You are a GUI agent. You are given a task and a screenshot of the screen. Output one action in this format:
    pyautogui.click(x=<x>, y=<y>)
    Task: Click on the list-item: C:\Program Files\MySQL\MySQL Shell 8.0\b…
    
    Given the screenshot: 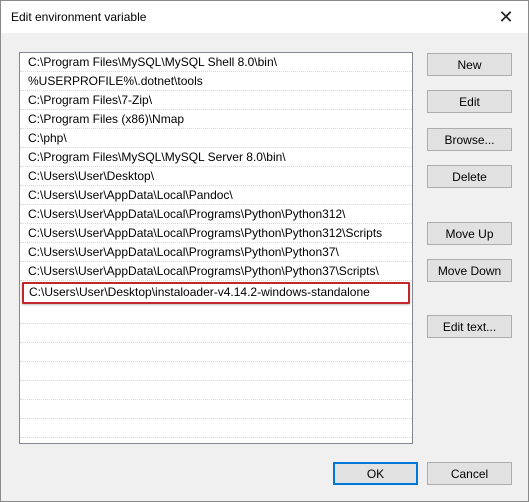 What is the action you would take?
    pyautogui.click(x=216, y=62)
    